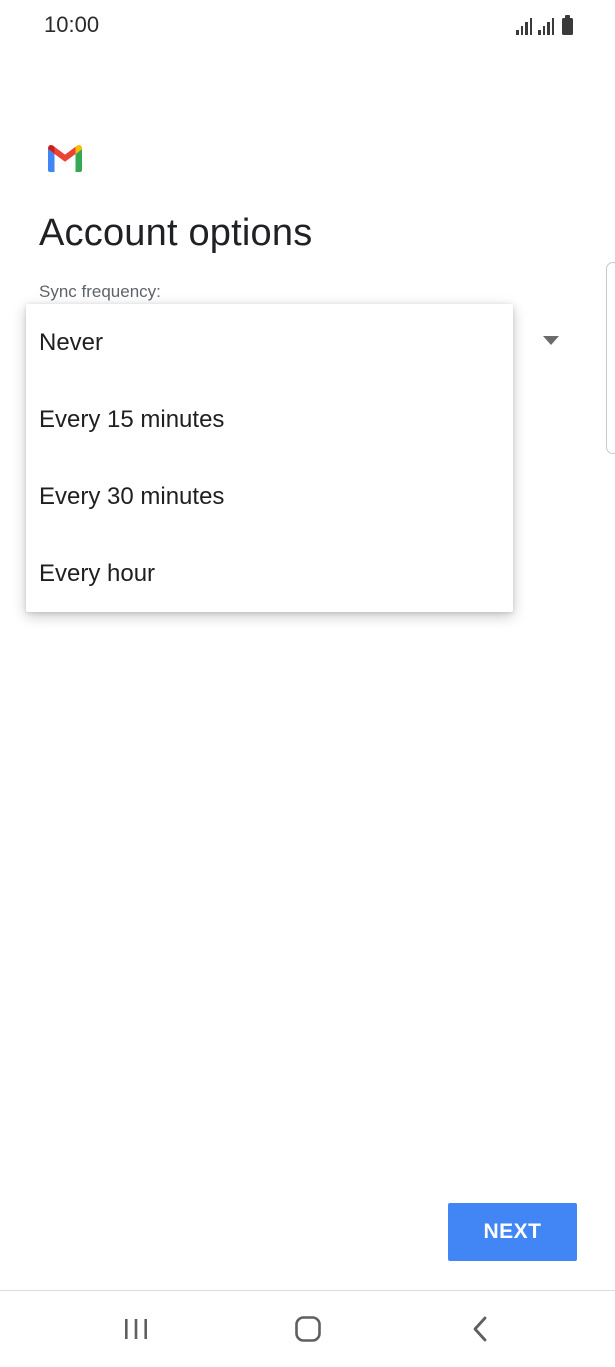 This screenshot has height=1367, width=615. Describe the element at coordinates (610, 358) in the screenshot. I see `scroll-indicator` at that location.